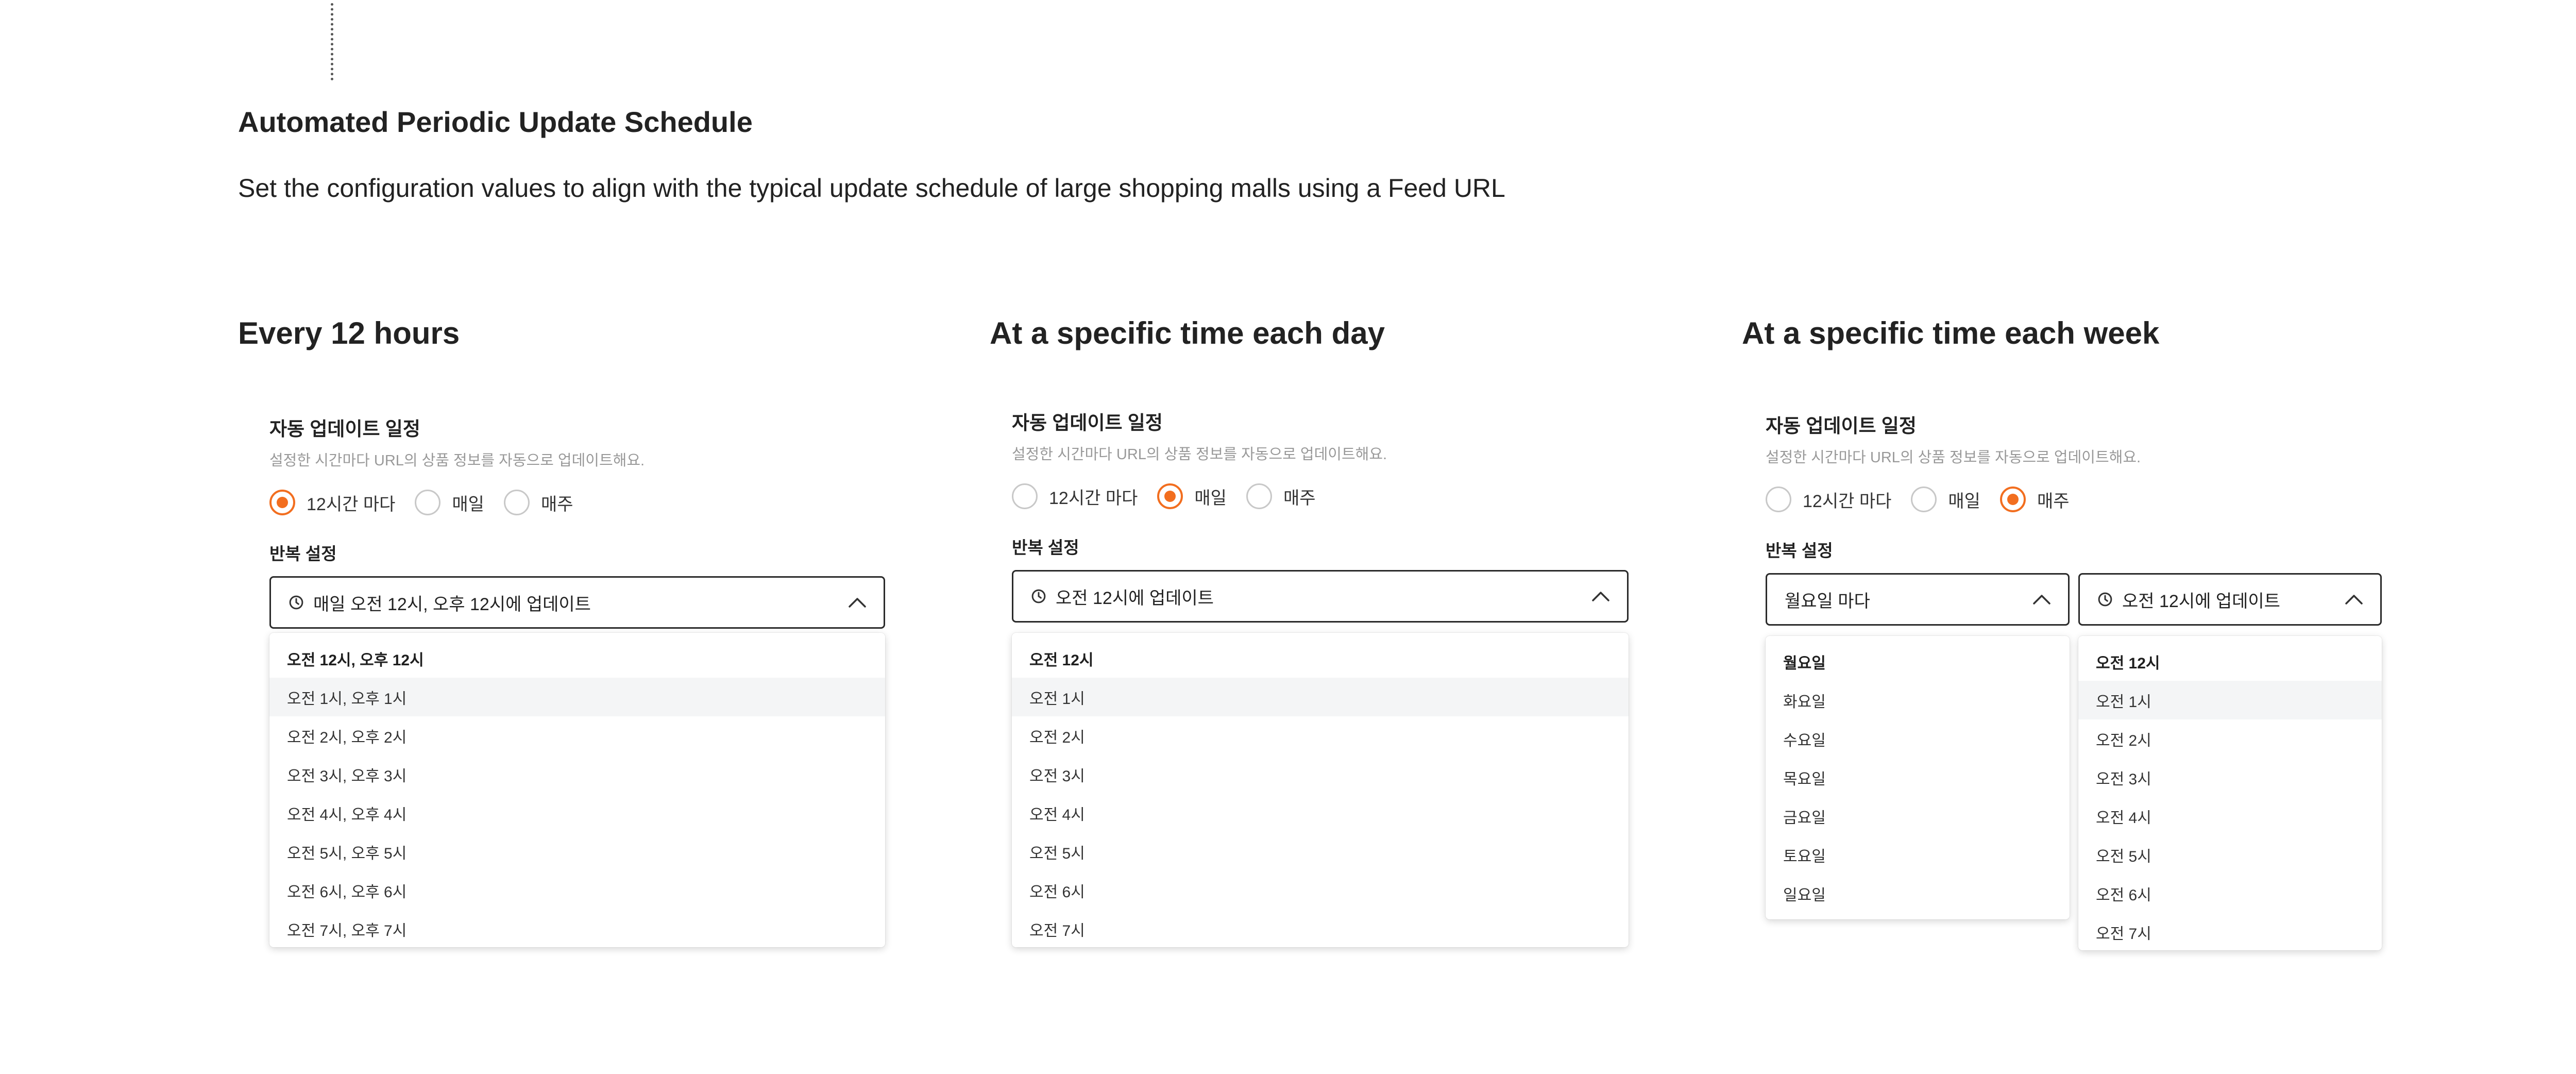  Describe the element at coordinates (1918, 700) in the screenshot. I see `dropdown-option: 화요일` at that location.